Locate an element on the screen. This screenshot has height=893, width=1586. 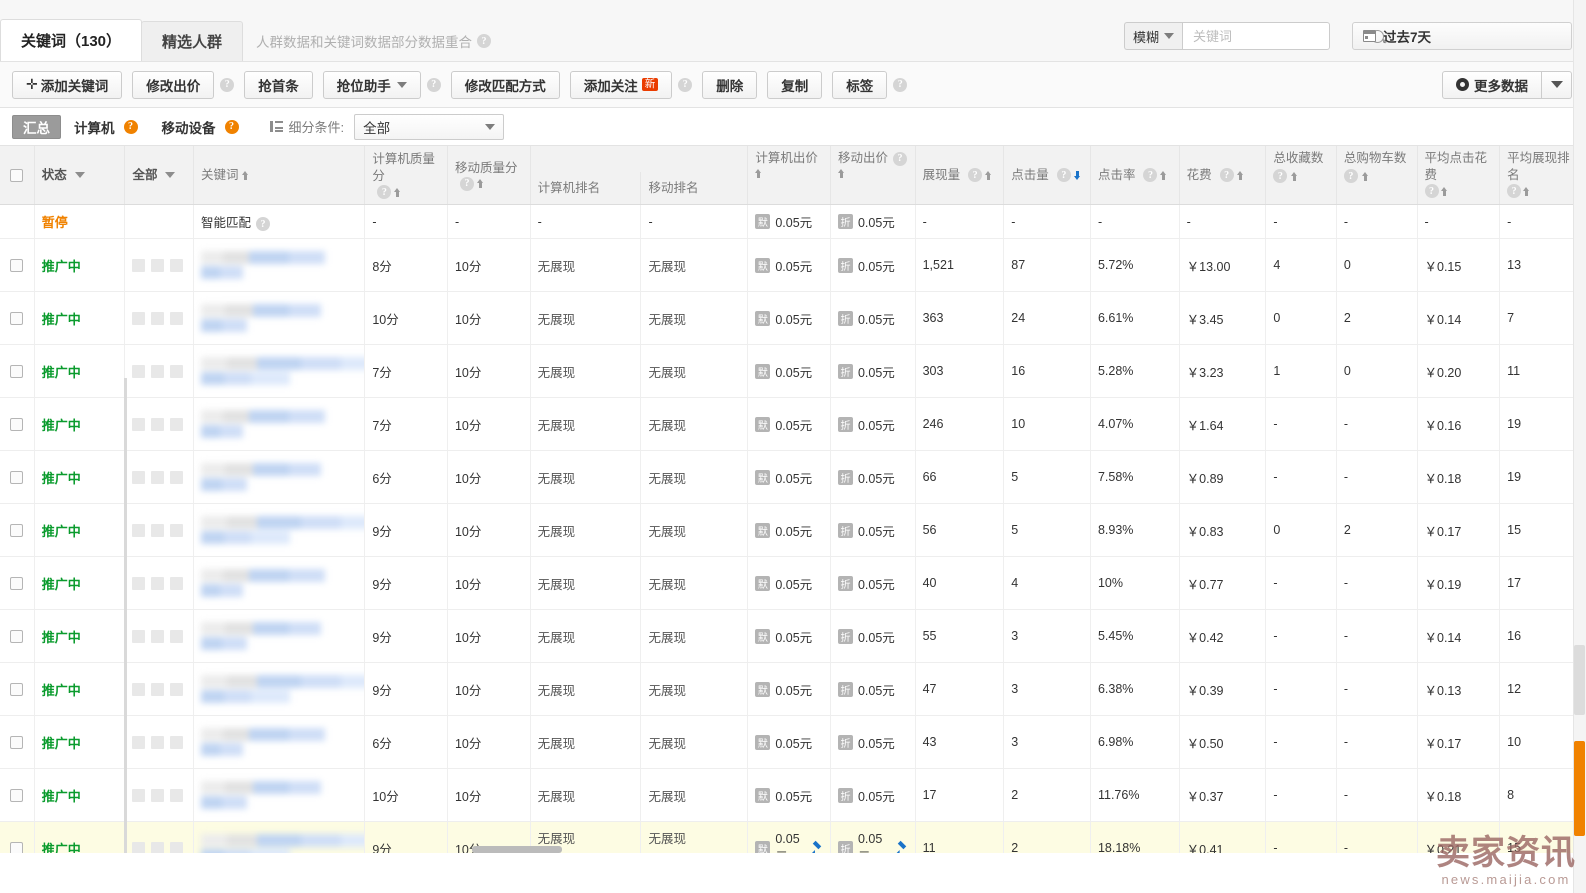
more-data-button: 更多数据 is located at coordinates (1492, 84).